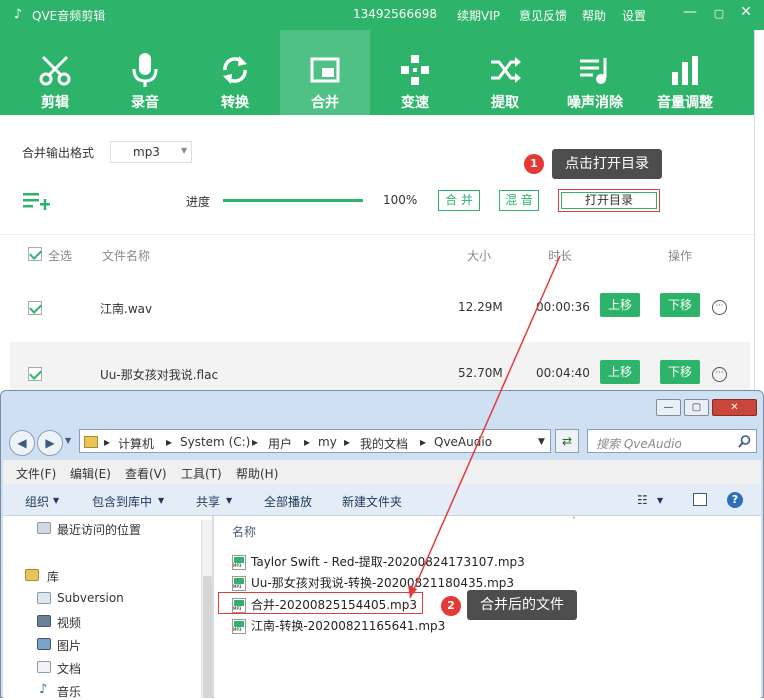 The height and width of the screenshot is (700, 764). What do you see at coordinates (459, 200) in the screenshot?
I see `merge-button: 合 并` at bounding box center [459, 200].